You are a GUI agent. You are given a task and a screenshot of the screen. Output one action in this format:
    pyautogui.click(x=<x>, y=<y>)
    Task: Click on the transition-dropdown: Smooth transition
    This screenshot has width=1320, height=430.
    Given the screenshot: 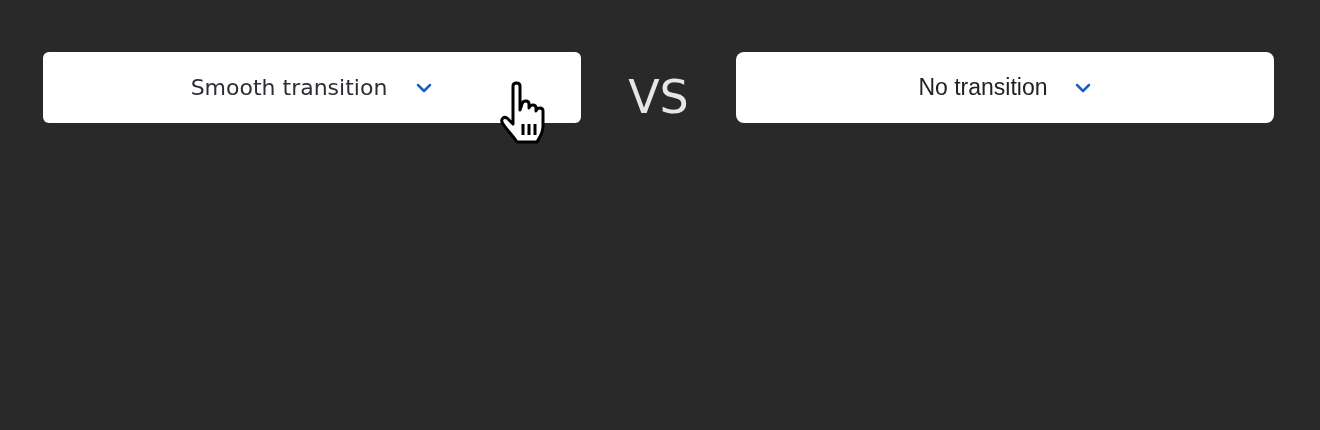 What is the action you would take?
    pyautogui.click(x=312, y=87)
    